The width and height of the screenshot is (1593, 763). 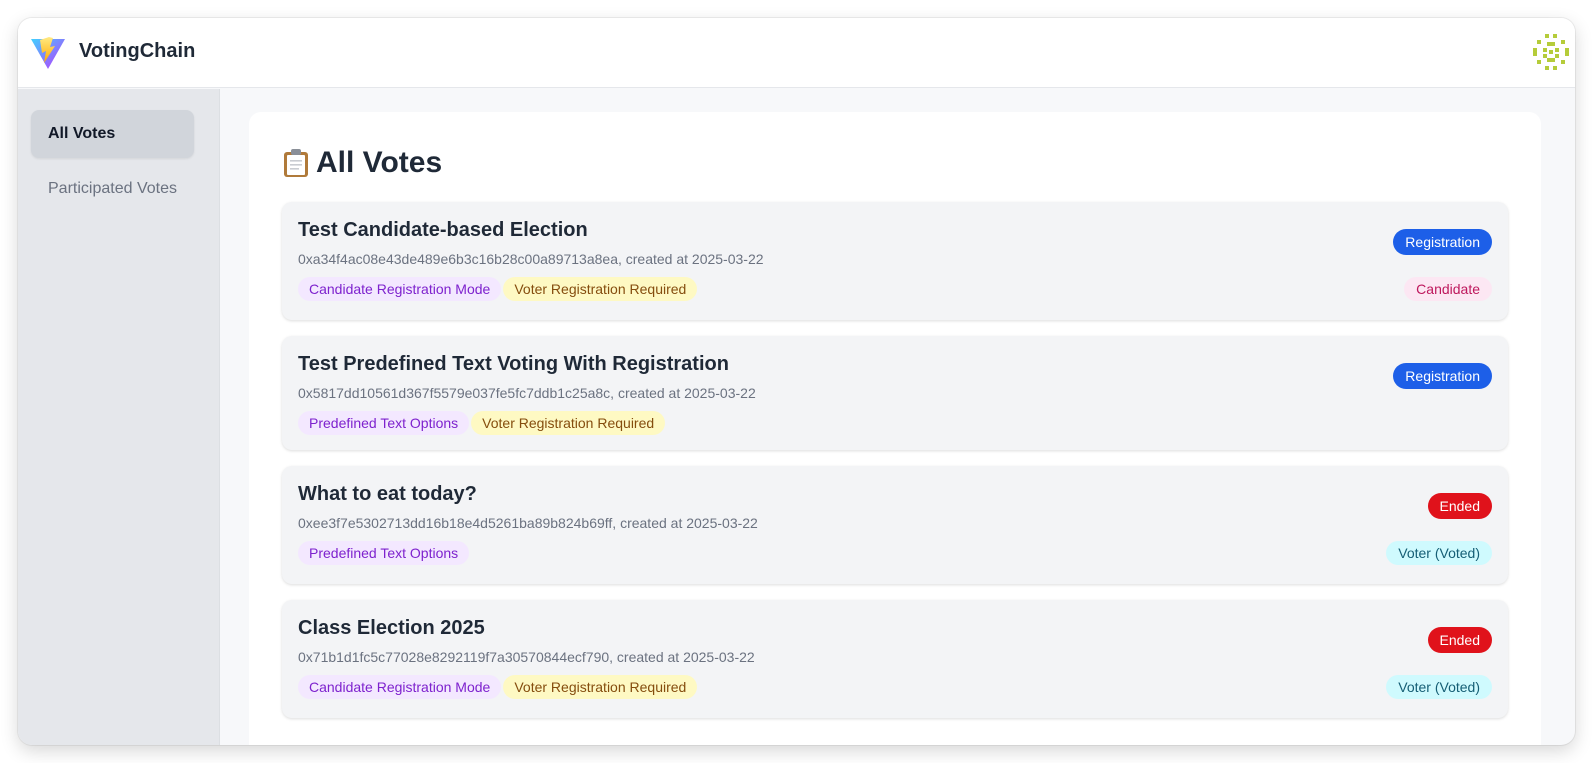 I want to click on role-badge: Candidate, so click(x=1448, y=289).